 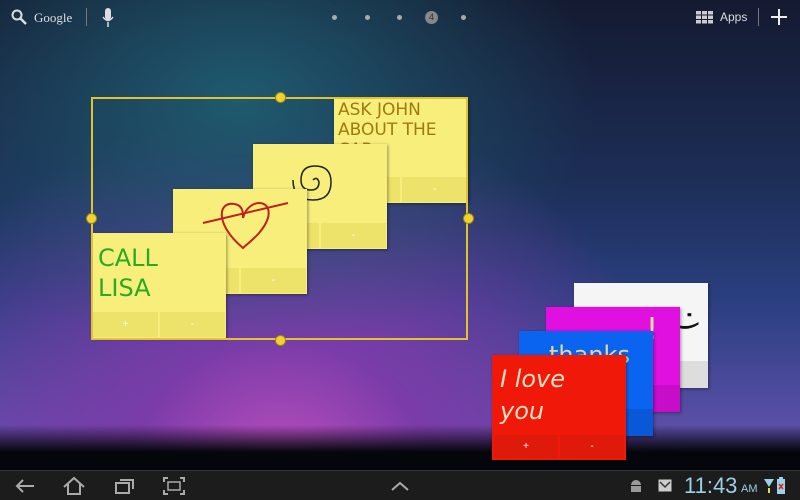 What do you see at coordinates (53, 18) in the screenshot?
I see `google-search-label: Google` at bounding box center [53, 18].